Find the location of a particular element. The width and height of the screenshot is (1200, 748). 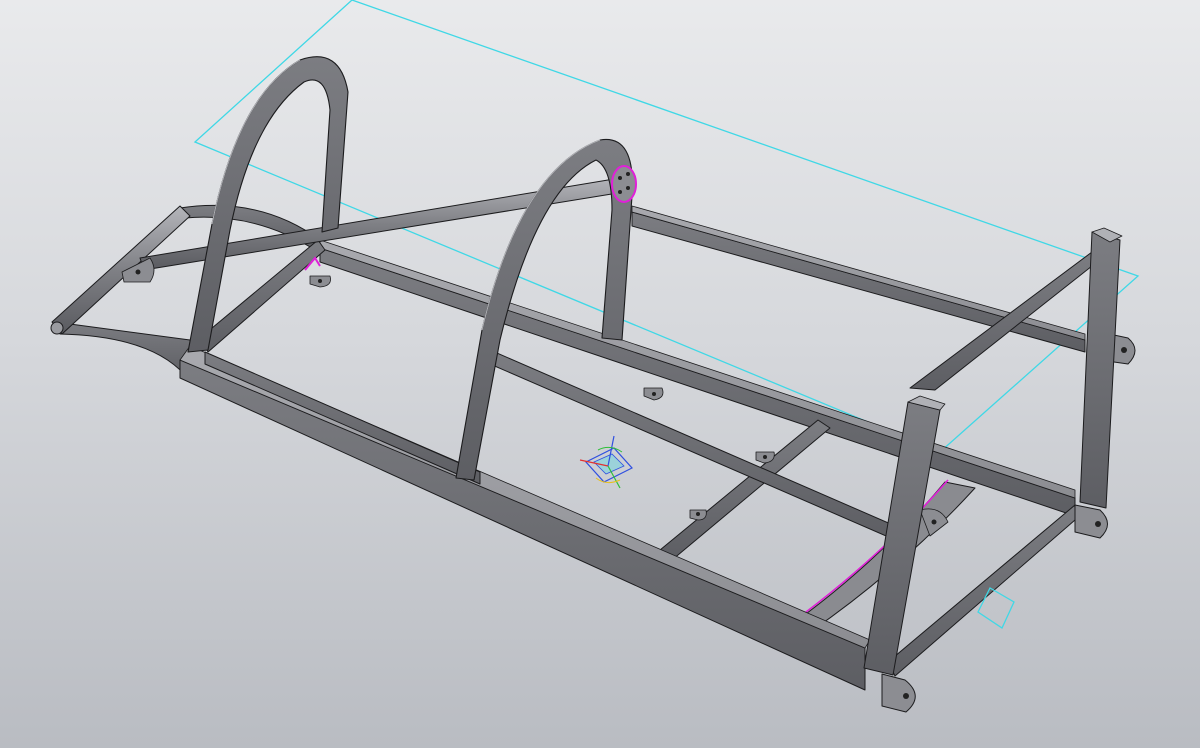

right-rear-post is located at coordinates (1100, 370).